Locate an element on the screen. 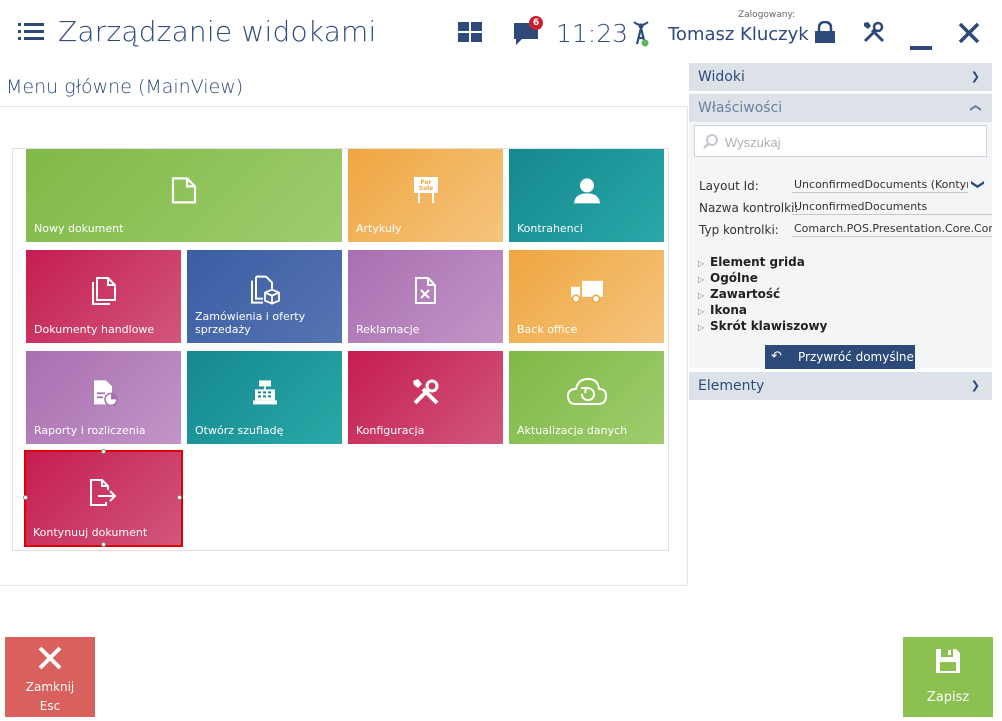 The height and width of the screenshot is (721, 1002). tile-reklamacje: Reklamacje is located at coordinates (425, 296).